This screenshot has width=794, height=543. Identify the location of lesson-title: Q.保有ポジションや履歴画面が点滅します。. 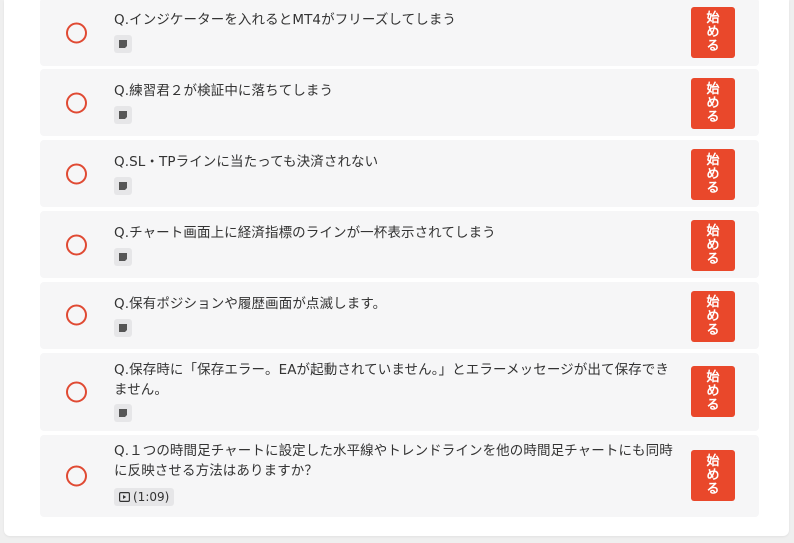
(394, 304).